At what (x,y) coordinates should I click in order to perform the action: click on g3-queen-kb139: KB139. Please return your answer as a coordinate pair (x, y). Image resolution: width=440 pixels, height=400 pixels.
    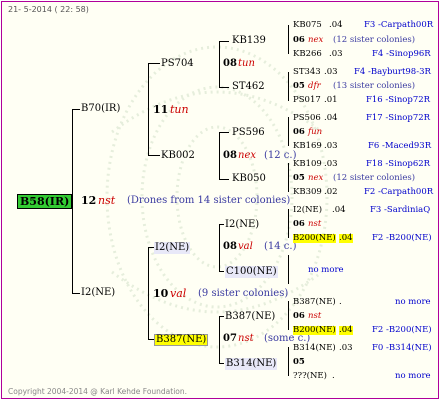
    Looking at the image, I should click on (249, 41).